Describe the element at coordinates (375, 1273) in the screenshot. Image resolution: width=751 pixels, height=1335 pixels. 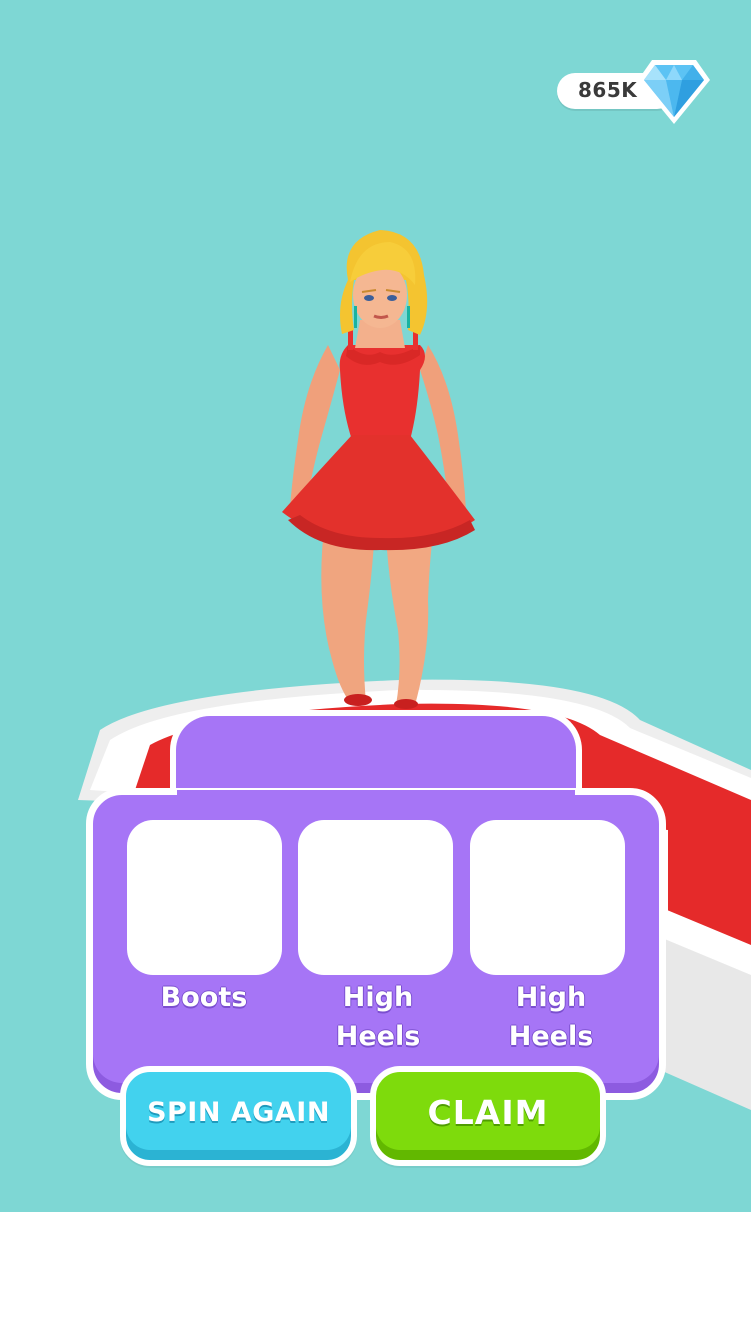
I see `bottom-bar` at that location.